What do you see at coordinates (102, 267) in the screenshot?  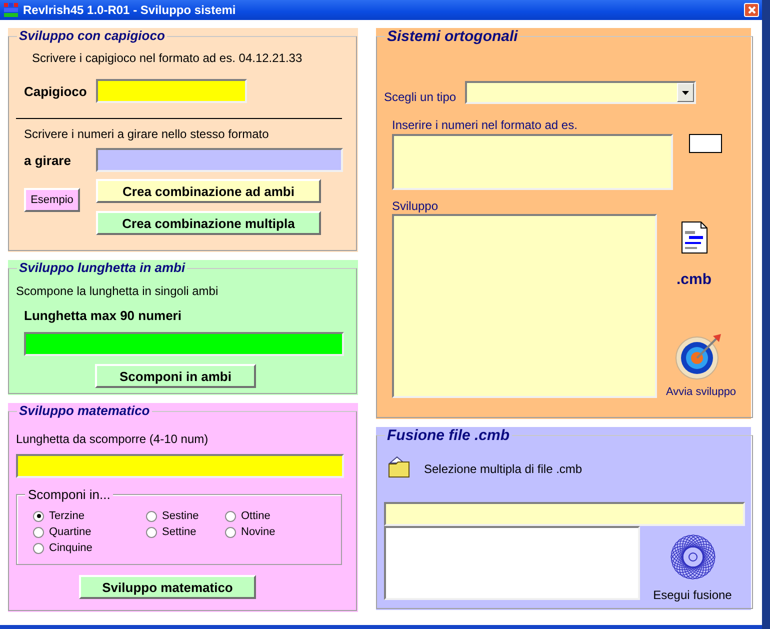 I see `panel-title: Sviluppo lunghetta in ambi` at bounding box center [102, 267].